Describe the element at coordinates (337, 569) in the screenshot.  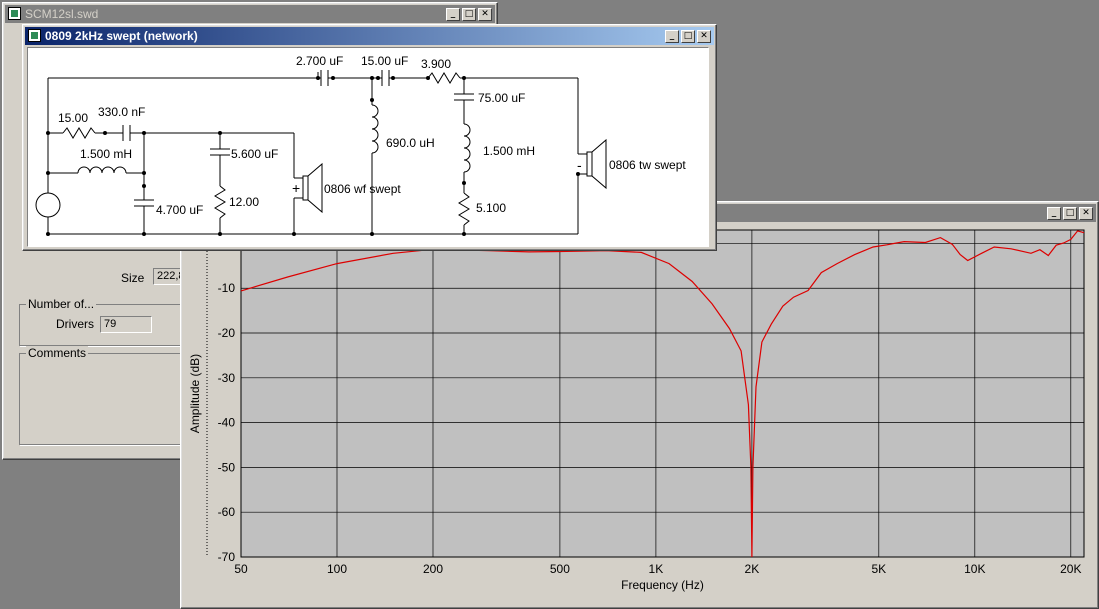
I see `x-tick-label: 100` at that location.